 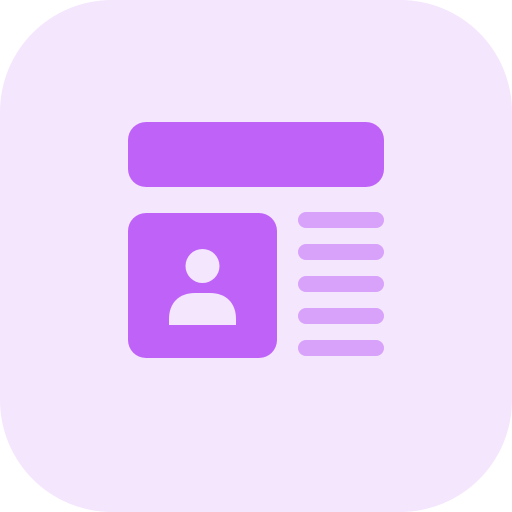 I want to click on header-bar, so click(x=256, y=154).